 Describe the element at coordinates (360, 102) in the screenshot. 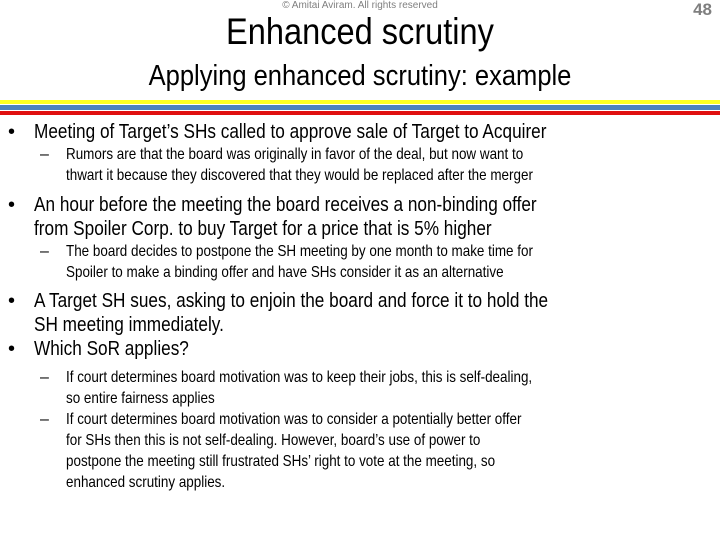

I see `divider-stripe-yellow` at that location.